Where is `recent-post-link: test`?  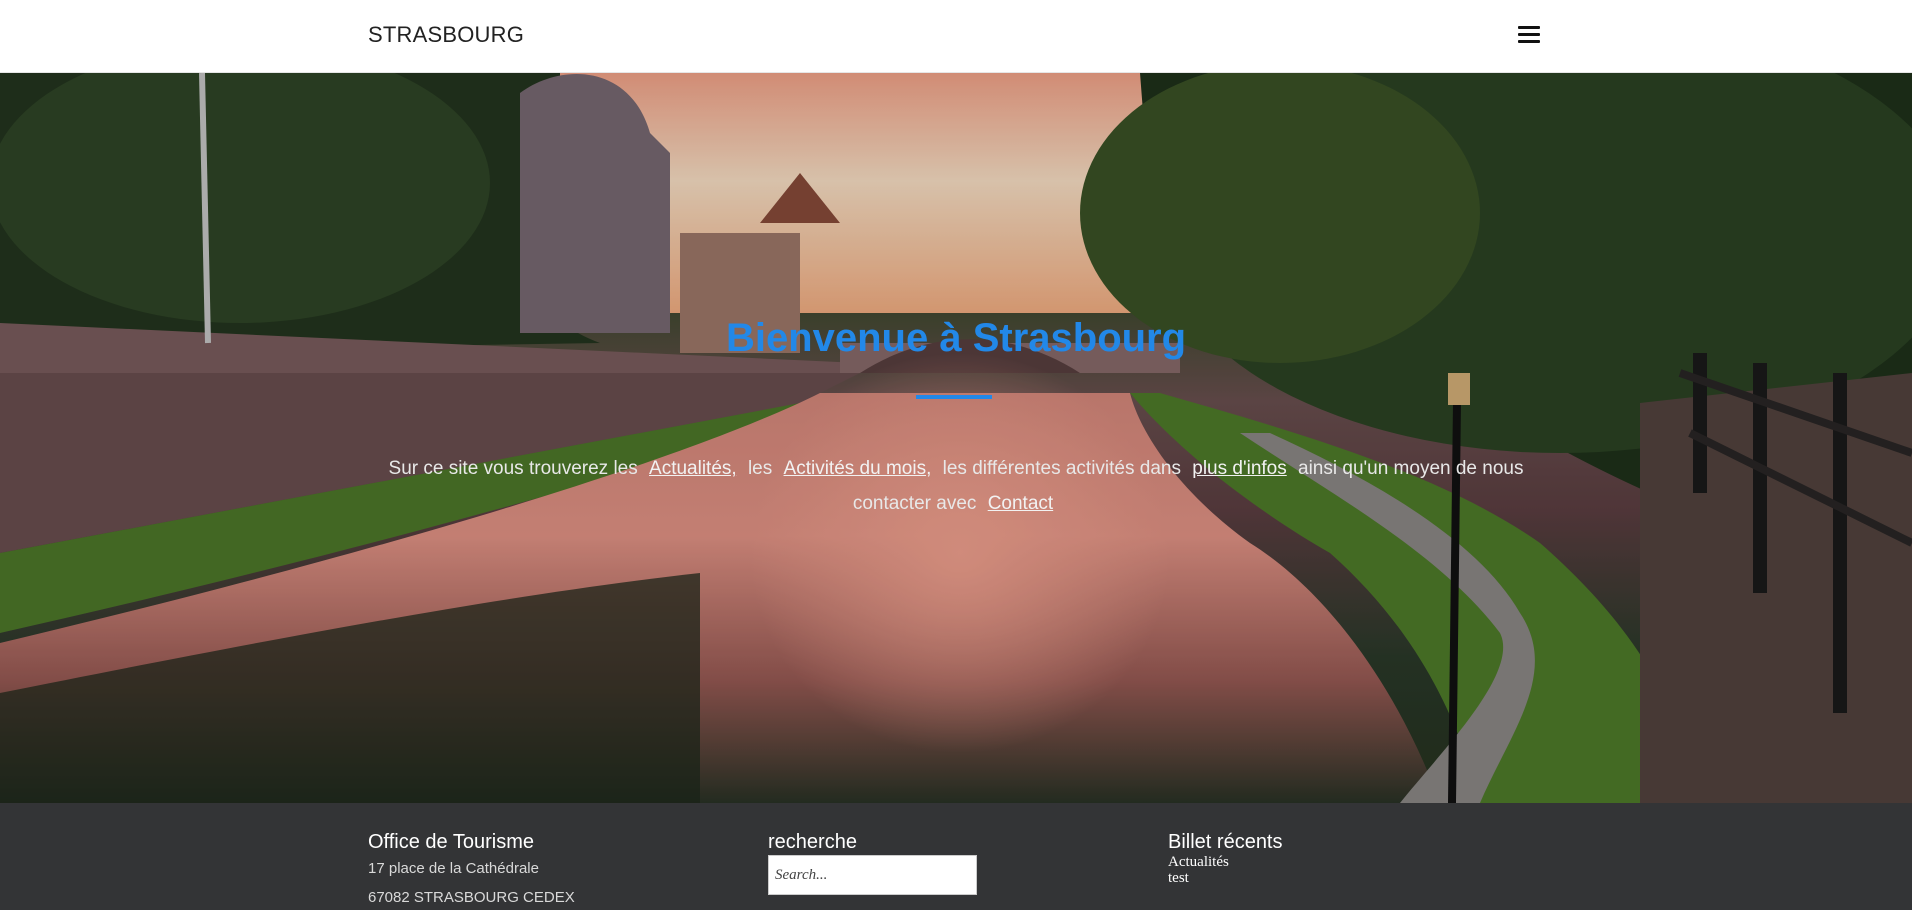 recent-post-link: test is located at coordinates (1225, 878).